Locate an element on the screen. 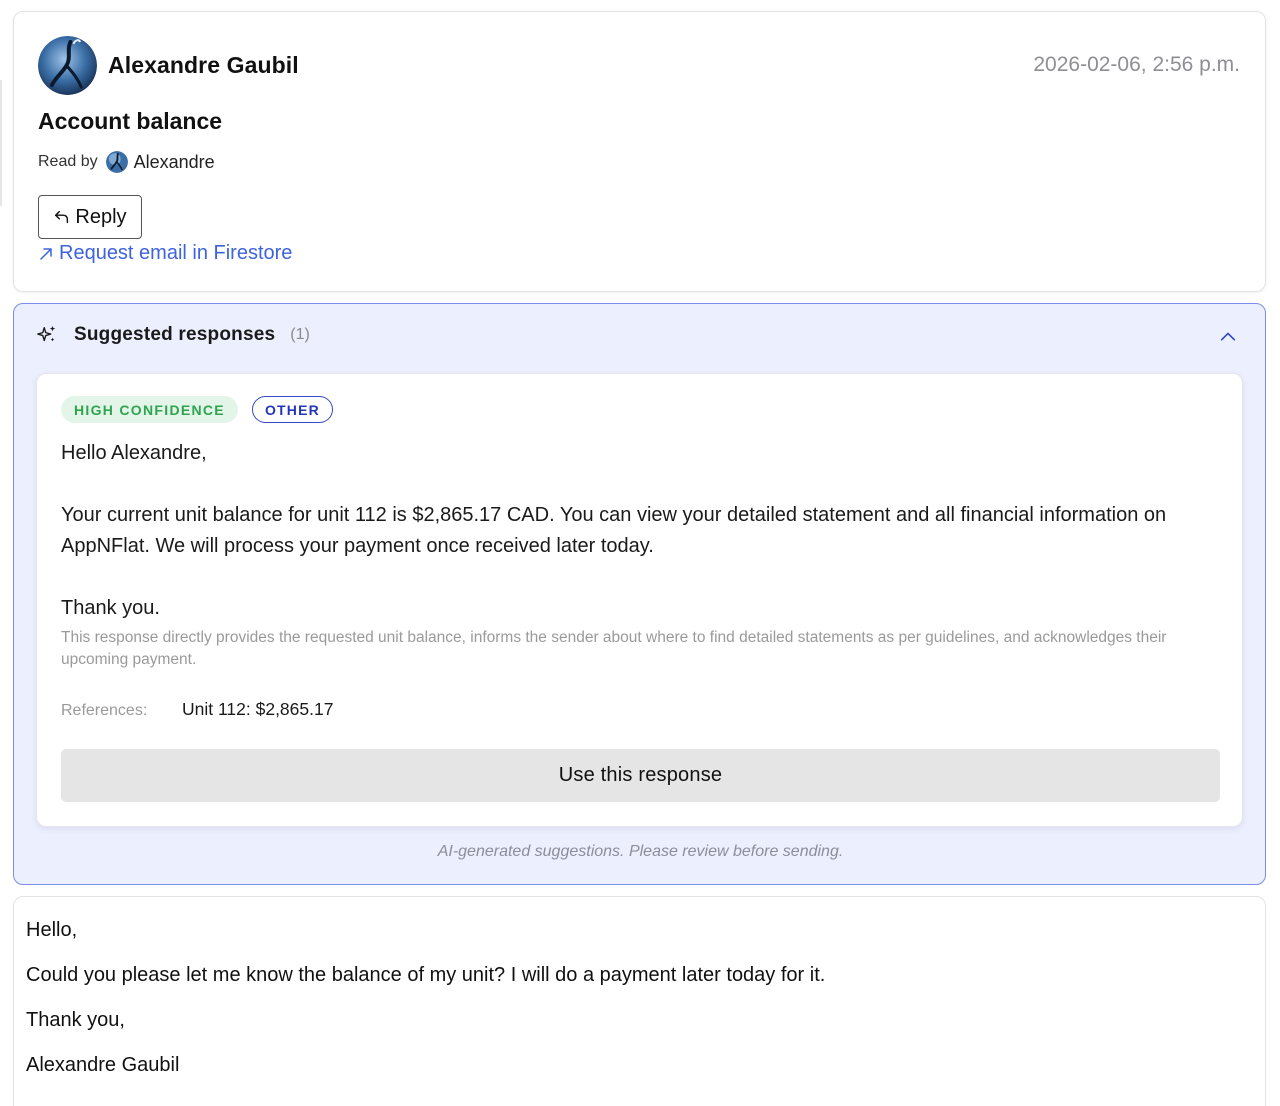  read-by-label: Read by is located at coordinates (68, 161).